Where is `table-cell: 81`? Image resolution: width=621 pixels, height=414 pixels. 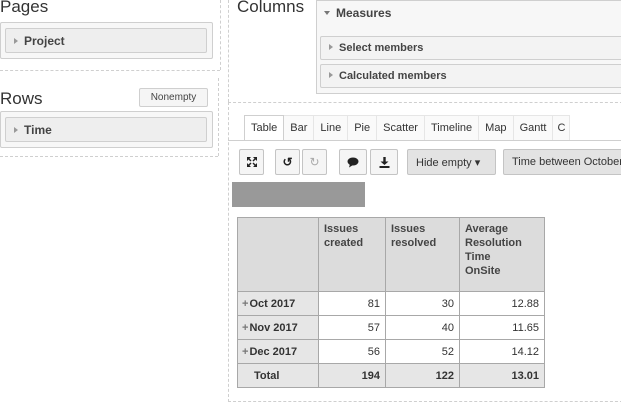
table-cell: 81 is located at coordinates (352, 303).